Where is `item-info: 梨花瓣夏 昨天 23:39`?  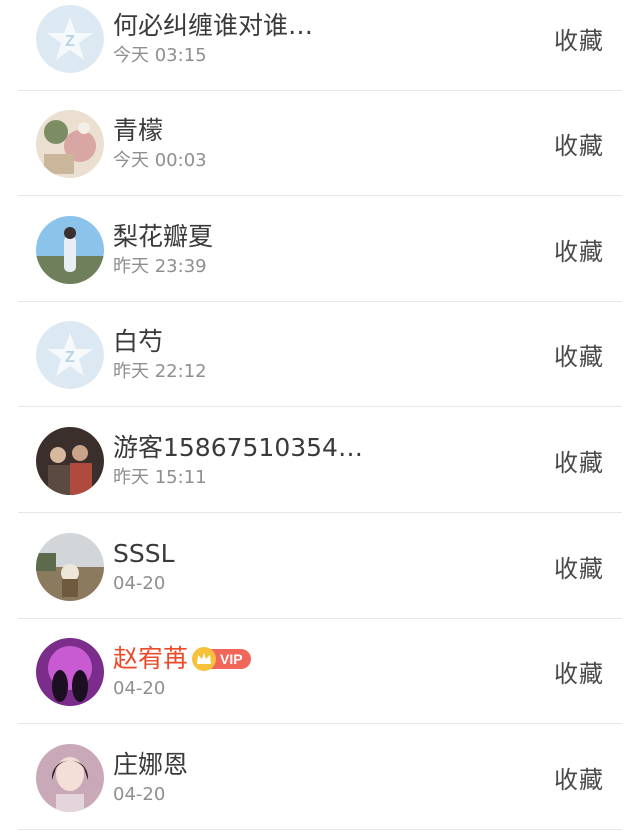 item-info: 梨花瓣夏 昨天 23:39 is located at coordinates (163, 250).